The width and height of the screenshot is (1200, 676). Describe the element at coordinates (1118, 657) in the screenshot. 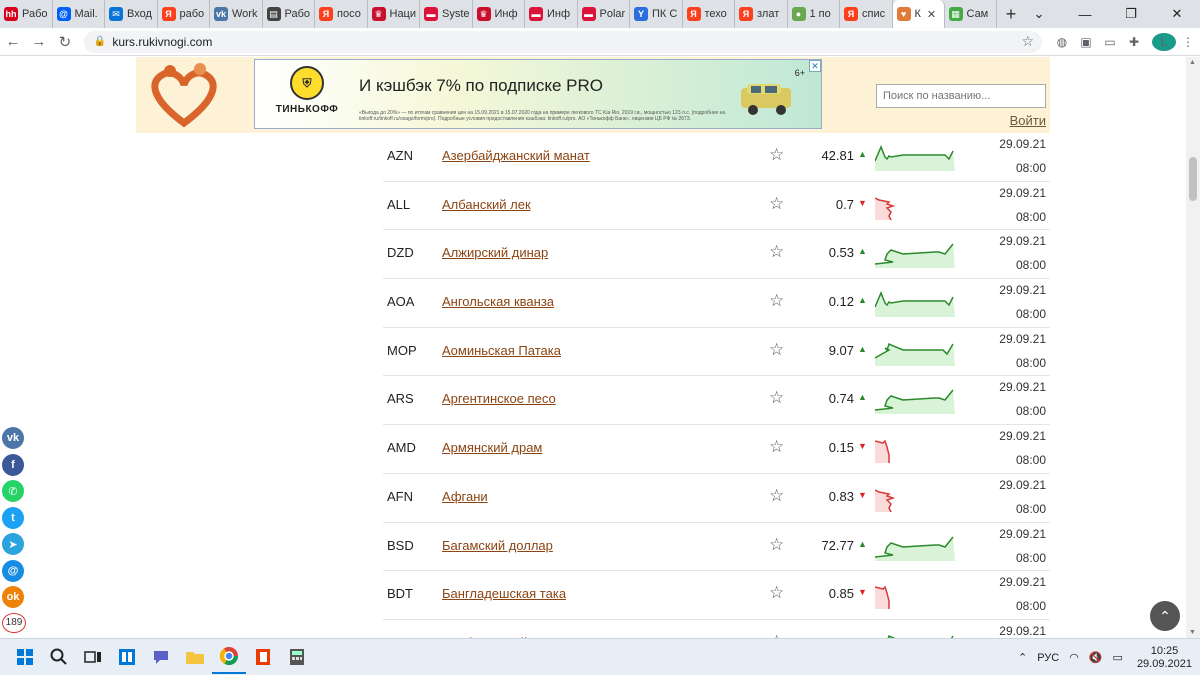

I see `battery-icon: ▭` at that location.